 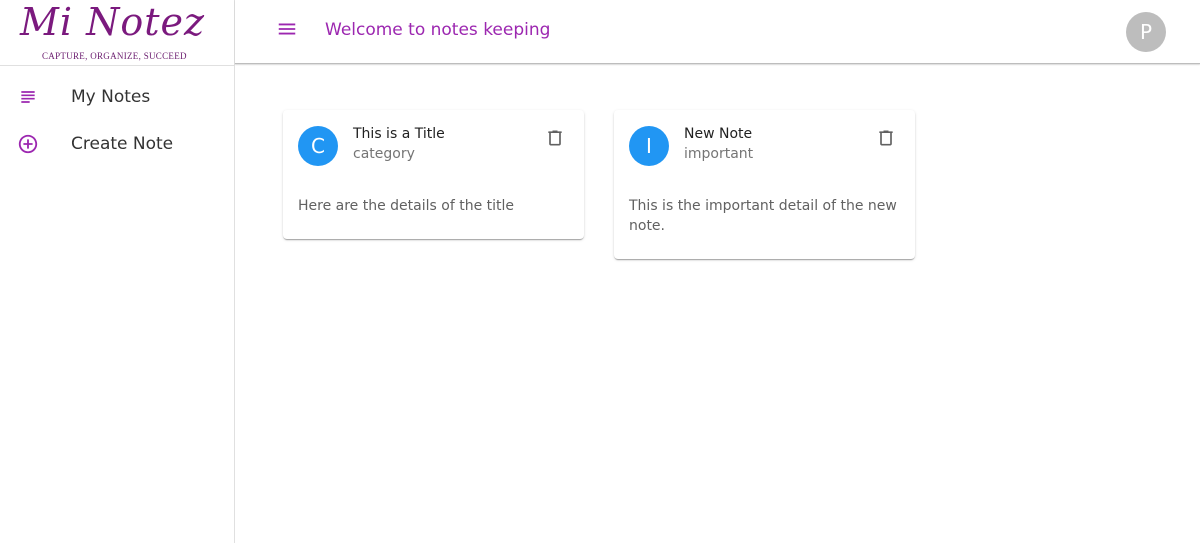 I want to click on sidebar-item-my-notes: My Notes, so click(x=117, y=97).